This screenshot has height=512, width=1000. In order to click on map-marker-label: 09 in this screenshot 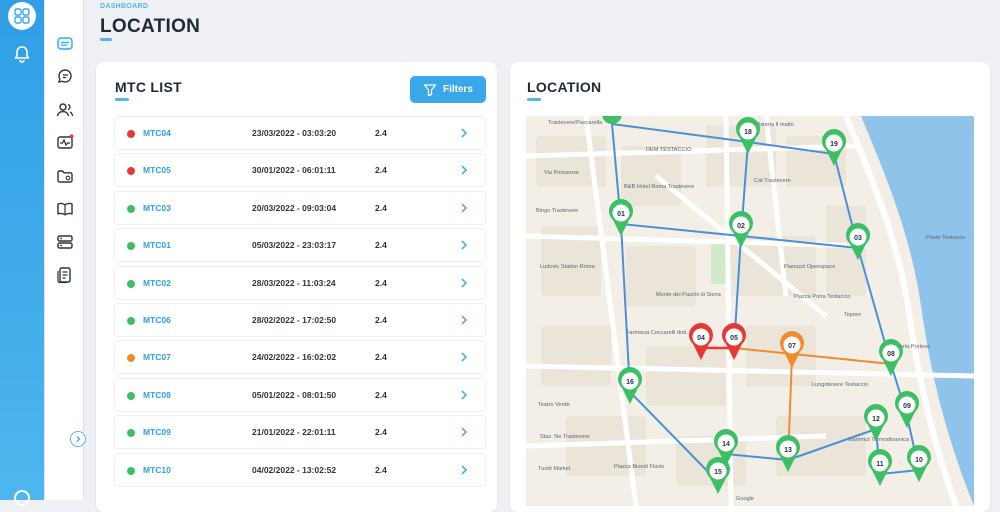, I will do `click(907, 406)`.